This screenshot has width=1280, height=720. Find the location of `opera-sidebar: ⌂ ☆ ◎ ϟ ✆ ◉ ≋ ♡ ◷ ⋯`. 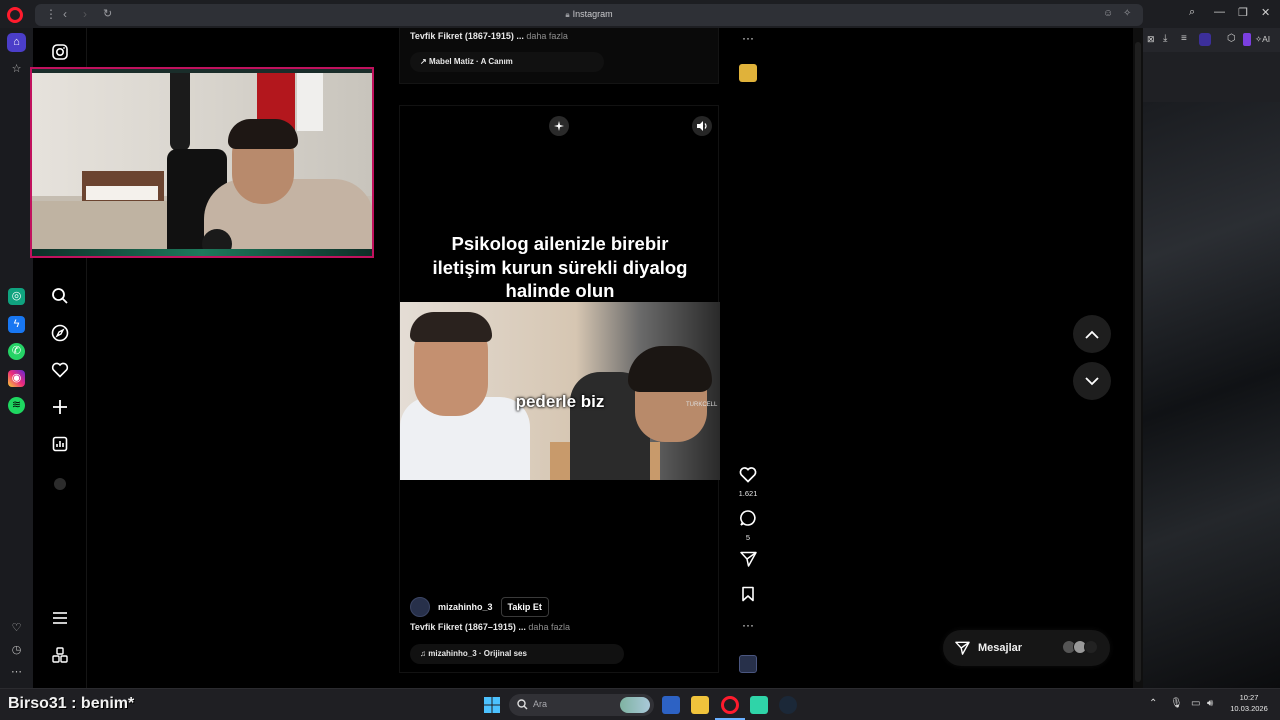

opera-sidebar: ⌂ ☆ ◎ ϟ ✆ ◉ ≋ ♡ ◷ ⋯ is located at coordinates (16, 358).